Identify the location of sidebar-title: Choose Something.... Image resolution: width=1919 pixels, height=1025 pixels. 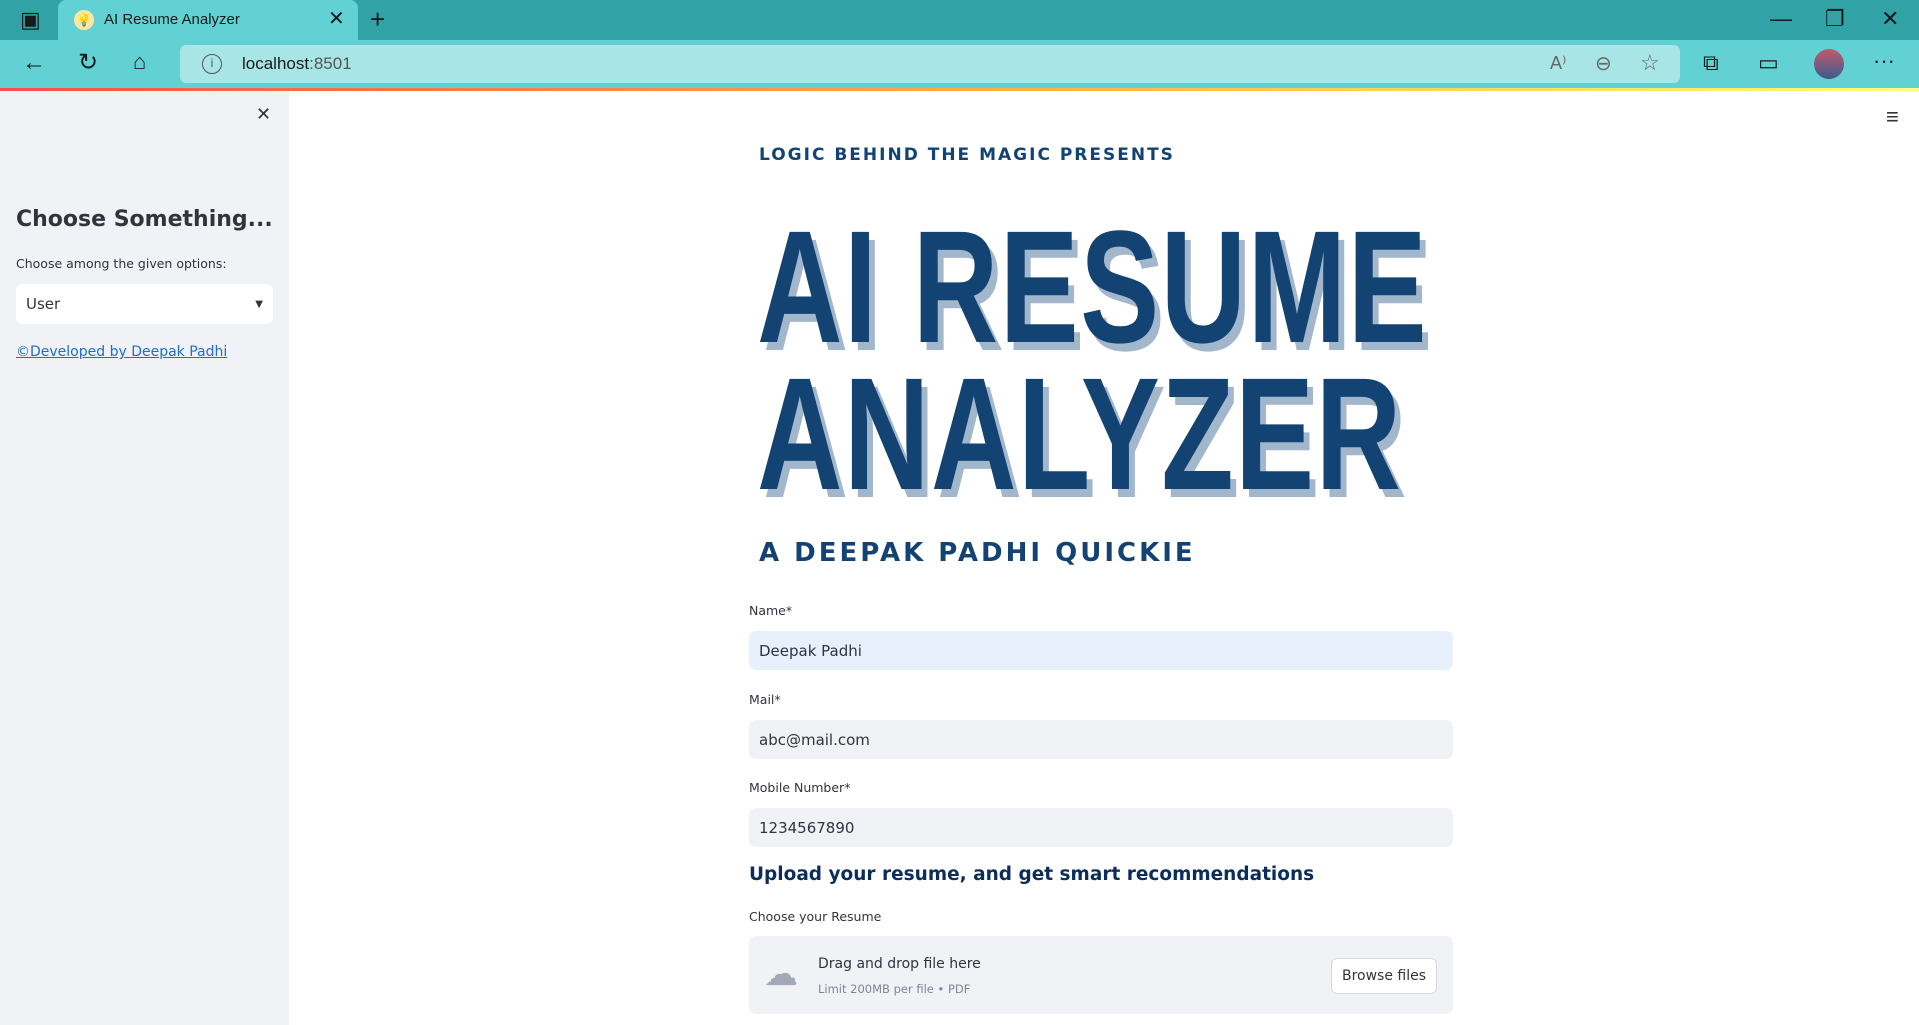
(144, 219).